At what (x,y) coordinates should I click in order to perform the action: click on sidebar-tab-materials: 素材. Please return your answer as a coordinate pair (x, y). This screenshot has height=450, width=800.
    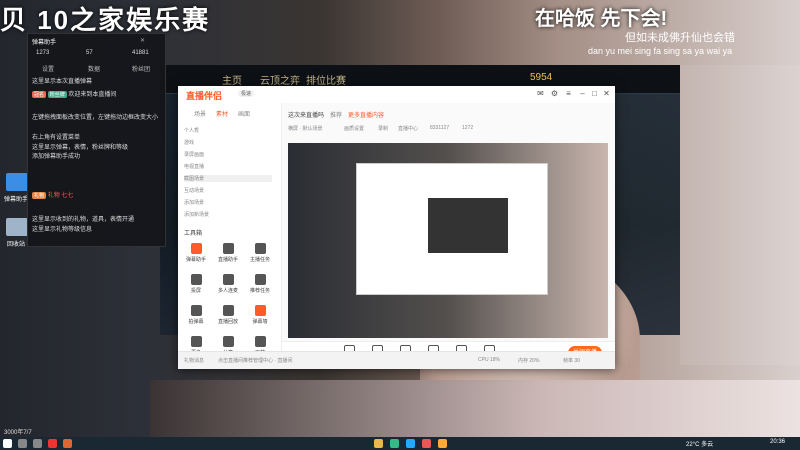
    Looking at the image, I should click on (222, 113).